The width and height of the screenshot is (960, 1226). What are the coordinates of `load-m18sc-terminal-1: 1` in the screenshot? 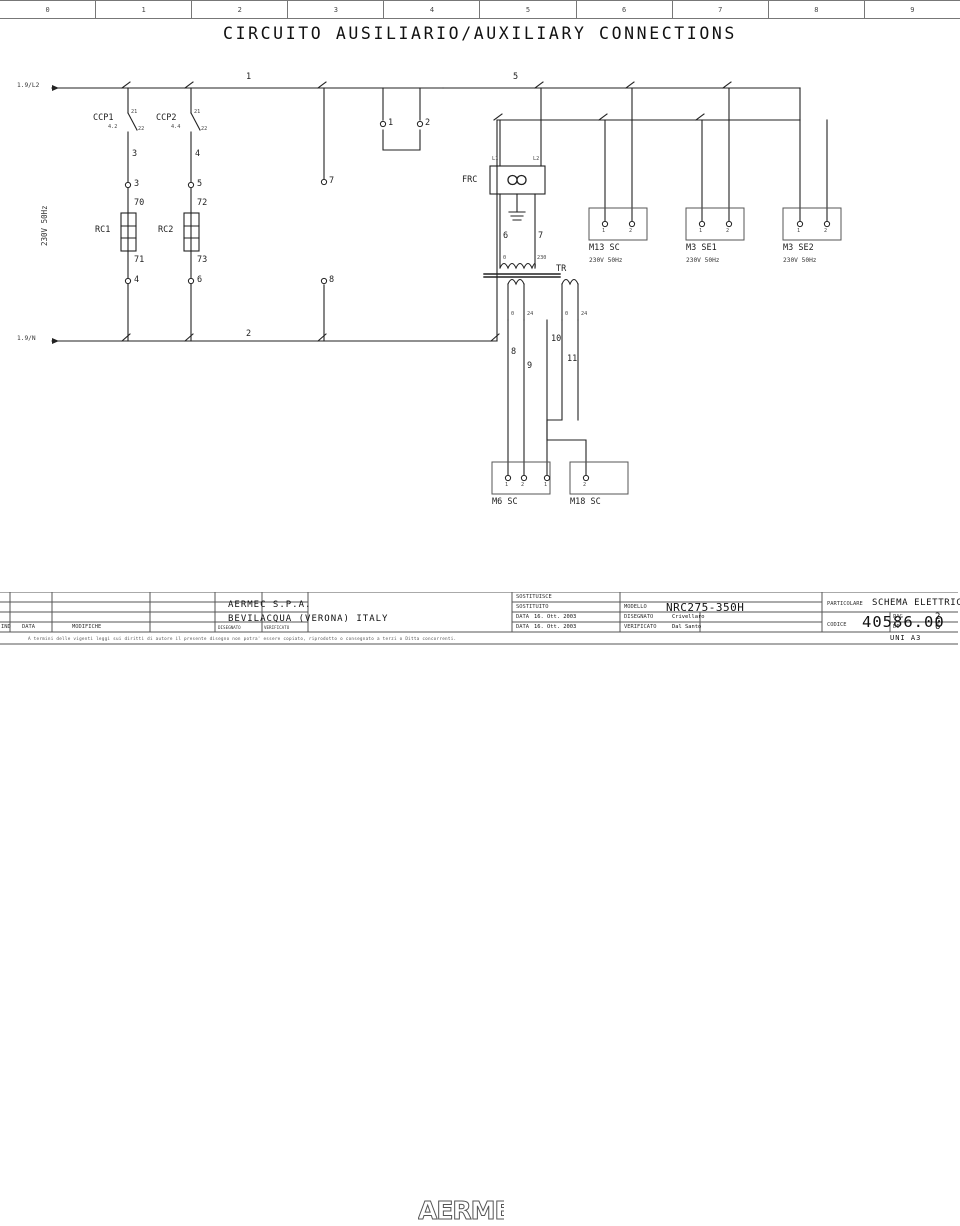 It's located at (546, 485).